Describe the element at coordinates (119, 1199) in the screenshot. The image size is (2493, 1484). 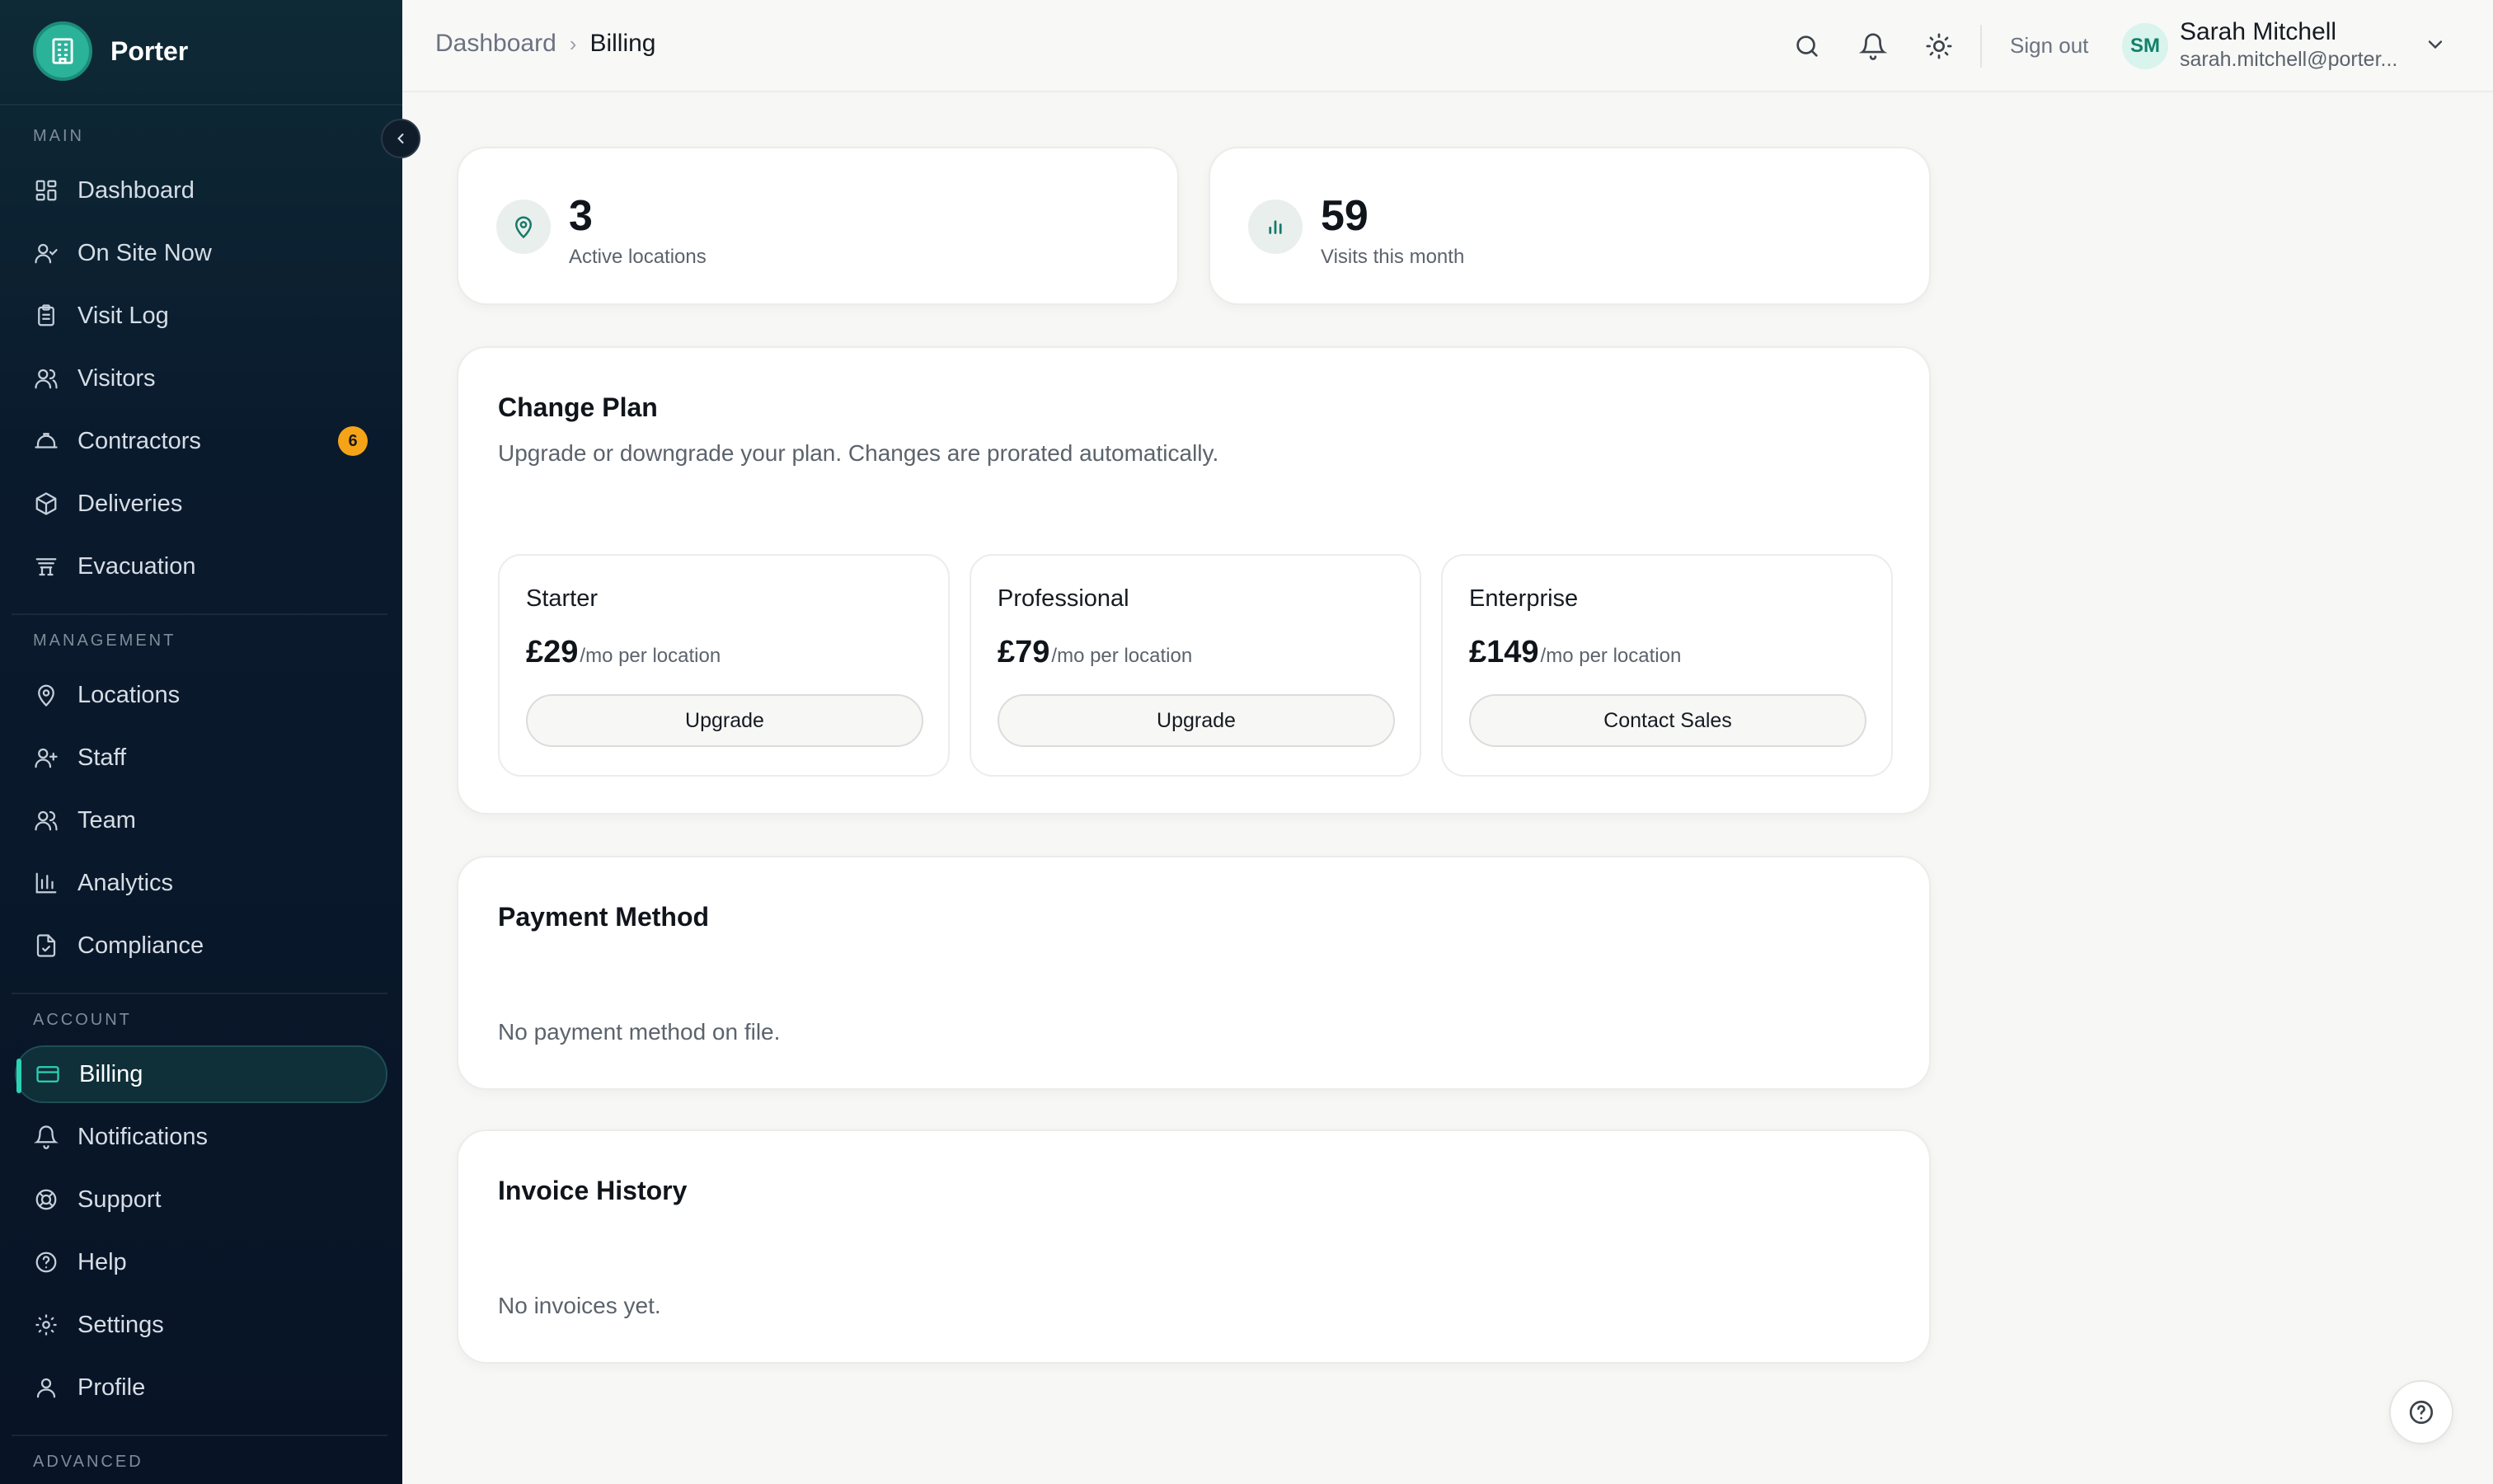
I see `sidebar-item-label: Support` at that location.